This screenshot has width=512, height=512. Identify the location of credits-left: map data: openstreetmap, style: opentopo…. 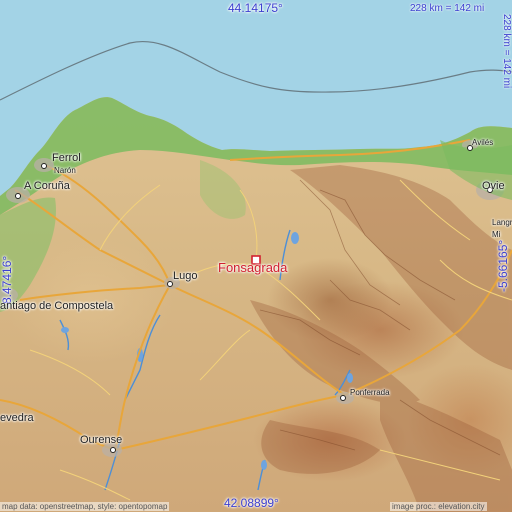
(85, 506).